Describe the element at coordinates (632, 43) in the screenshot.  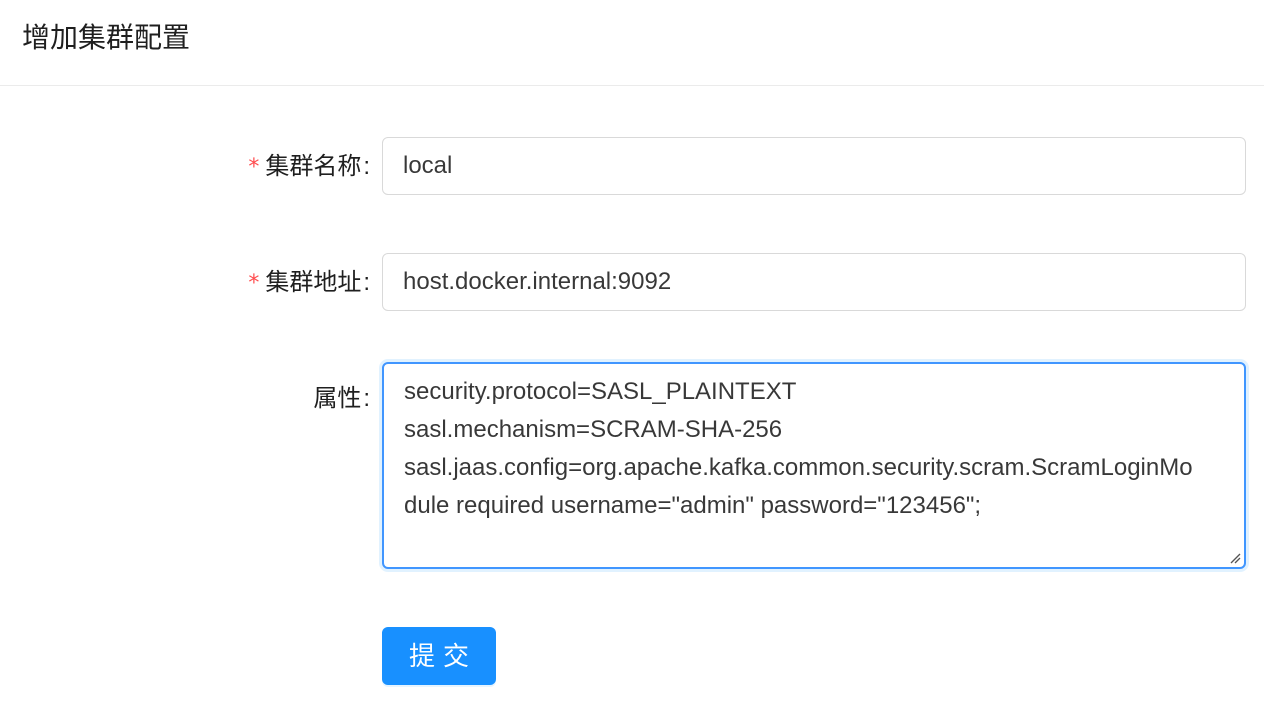
I see `page-header: 增加集群配置` at that location.